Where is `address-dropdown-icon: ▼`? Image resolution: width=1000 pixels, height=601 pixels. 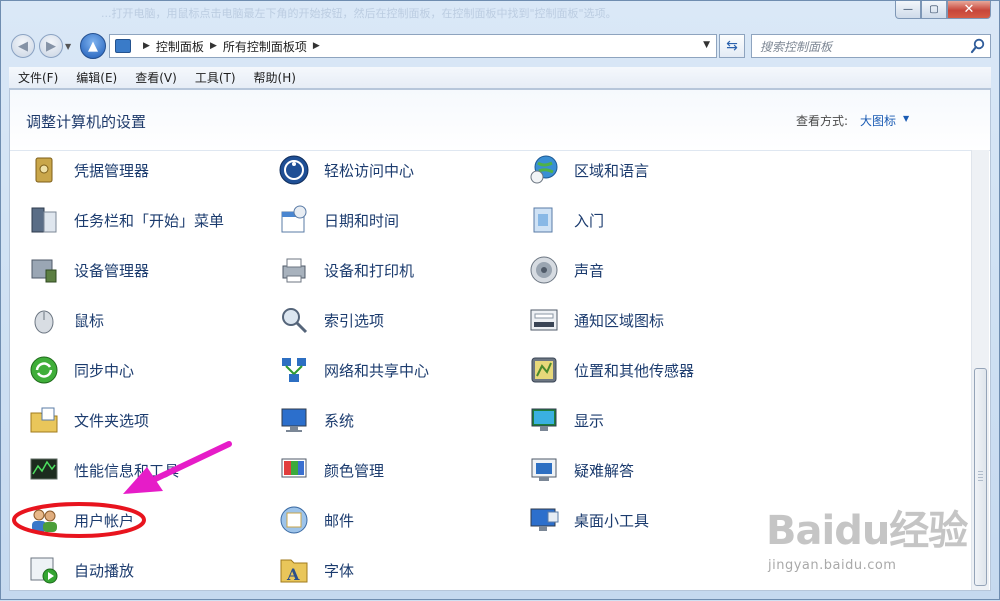
address-dropdown-icon: ▼ is located at coordinates (706, 45).